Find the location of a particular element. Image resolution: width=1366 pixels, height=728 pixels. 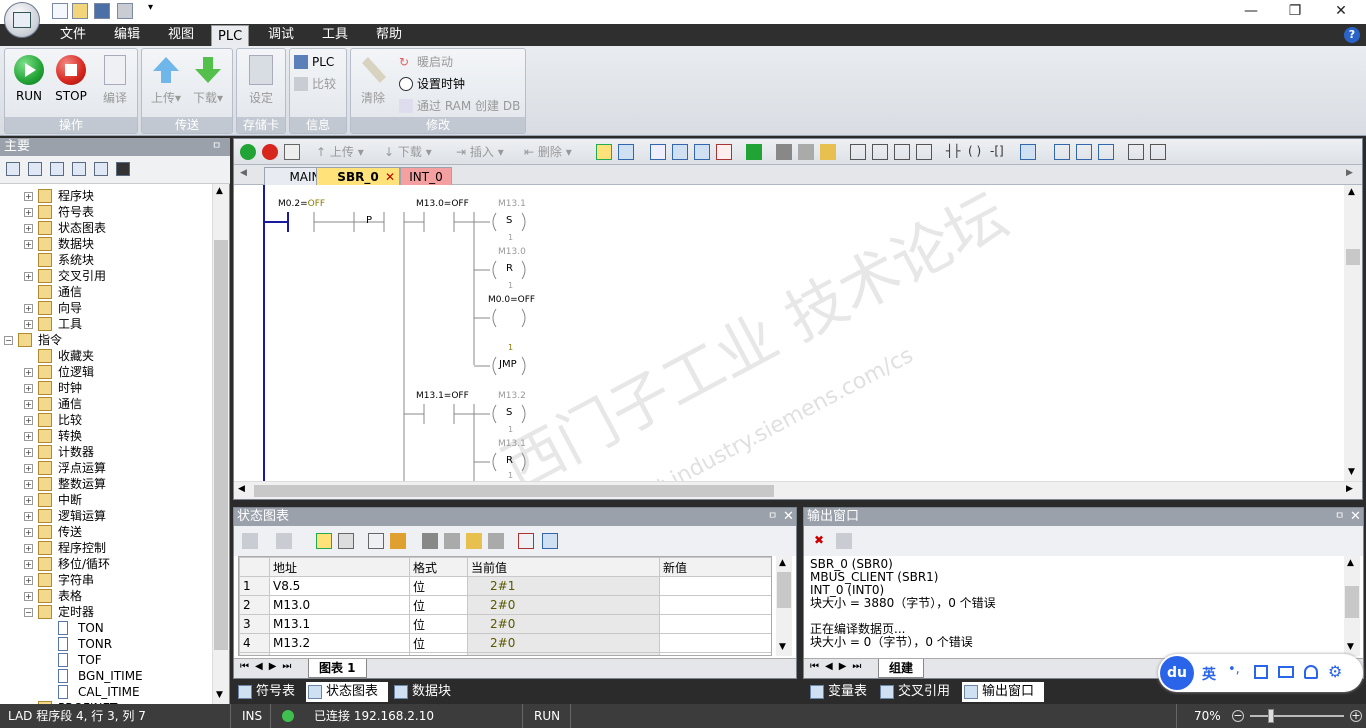

menu-help: 帮助 is located at coordinates (389, 35).